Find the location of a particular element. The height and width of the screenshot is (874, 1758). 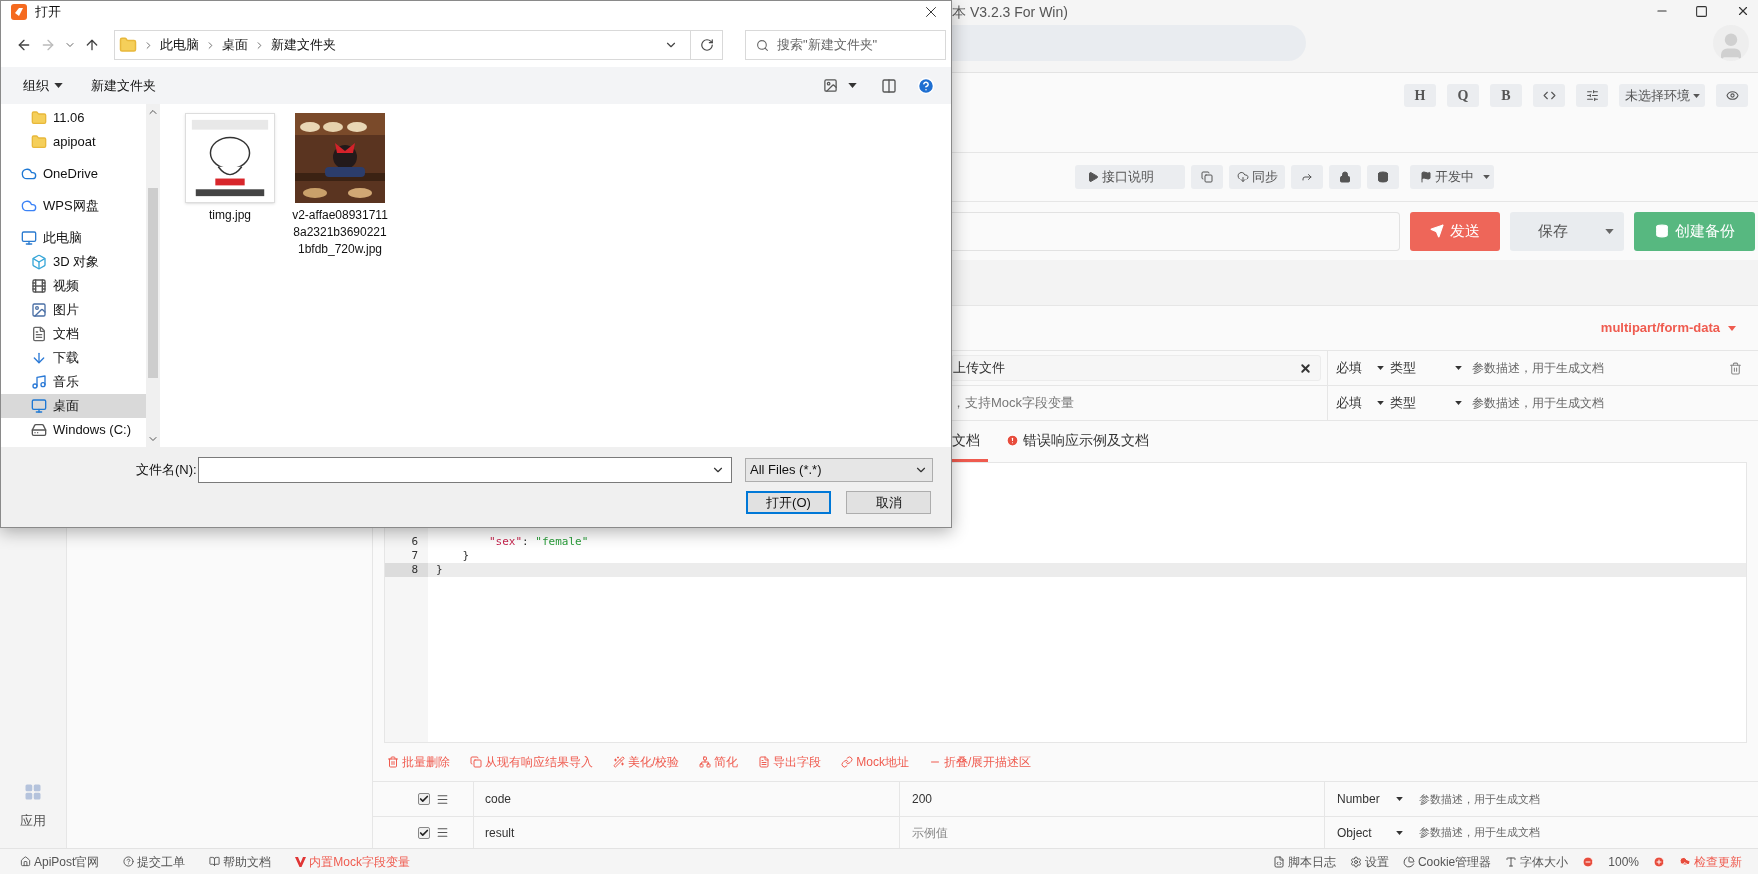

status-link: Cookie管理器 is located at coordinates (1447, 861).